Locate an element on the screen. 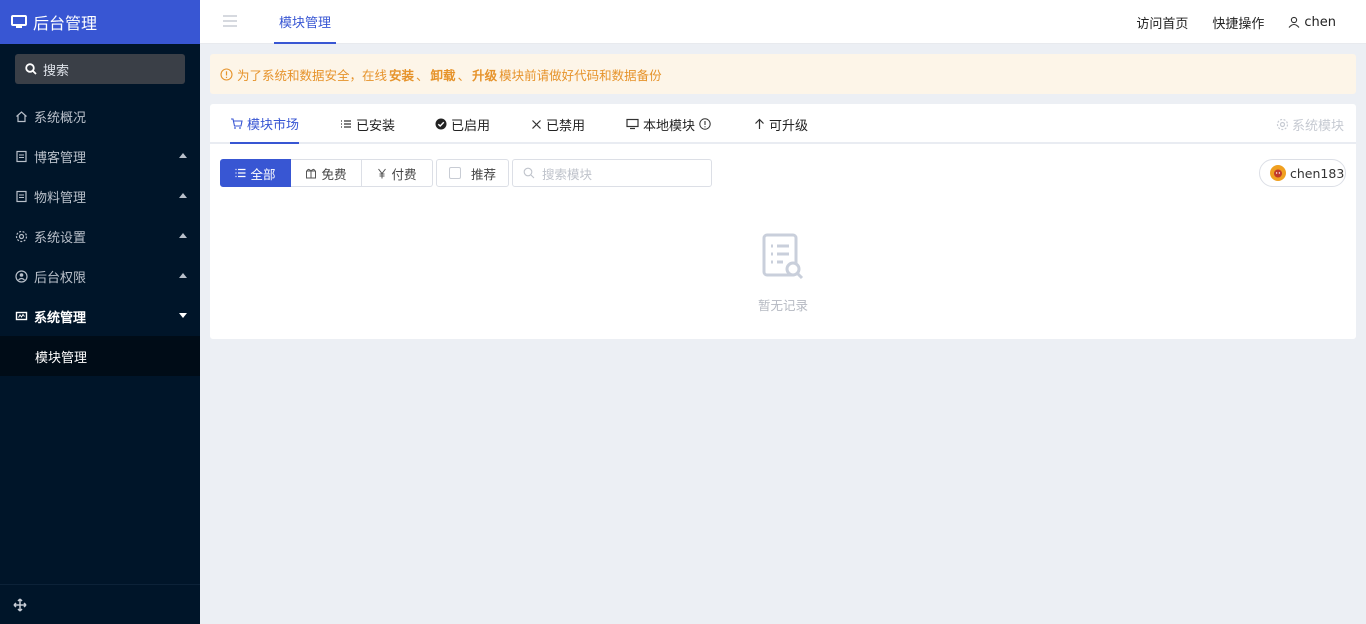  sidebar-item-label: 系统概况 is located at coordinates (60, 118).